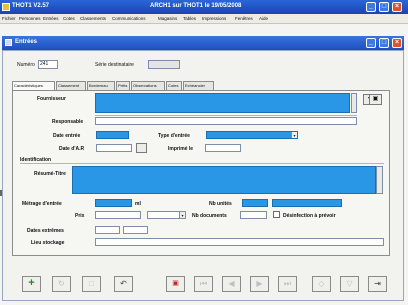 This screenshot has height=305, width=408. What do you see at coordinates (181, 149) in the screenshot?
I see `imprime-le-label: Imprimé le` at bounding box center [181, 149].